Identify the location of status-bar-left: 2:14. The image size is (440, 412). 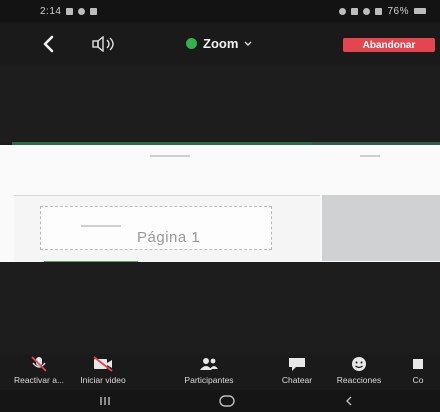
(69, 11).